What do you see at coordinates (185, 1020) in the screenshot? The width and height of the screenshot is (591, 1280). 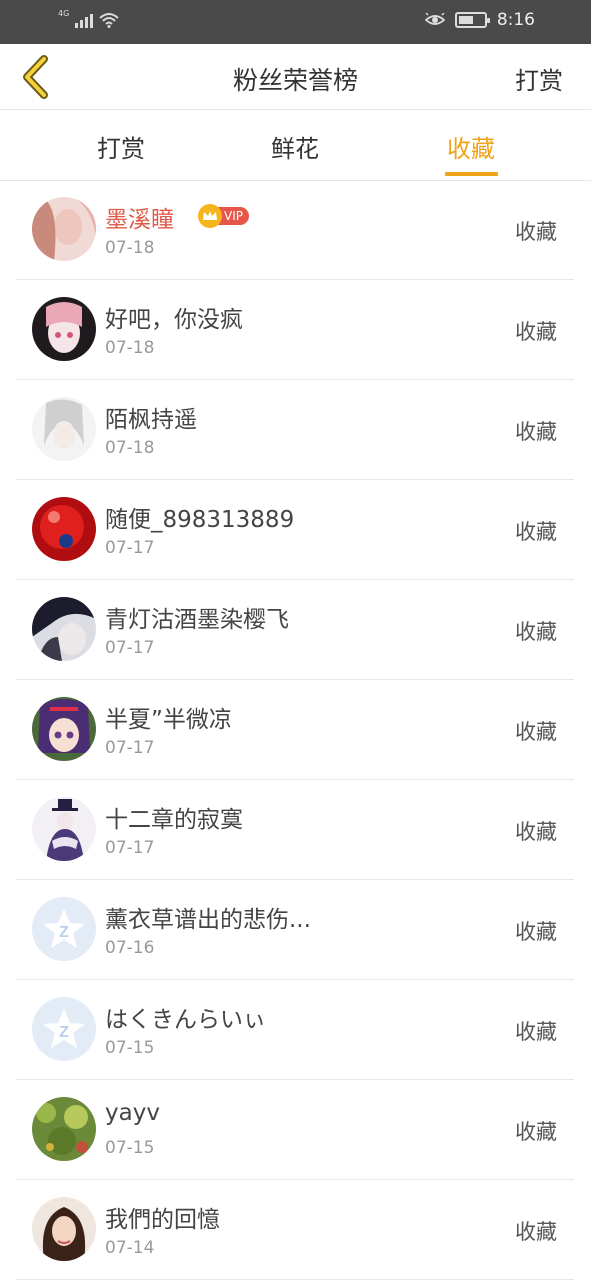 I see `user-name: はくきんらいぃ` at bounding box center [185, 1020].